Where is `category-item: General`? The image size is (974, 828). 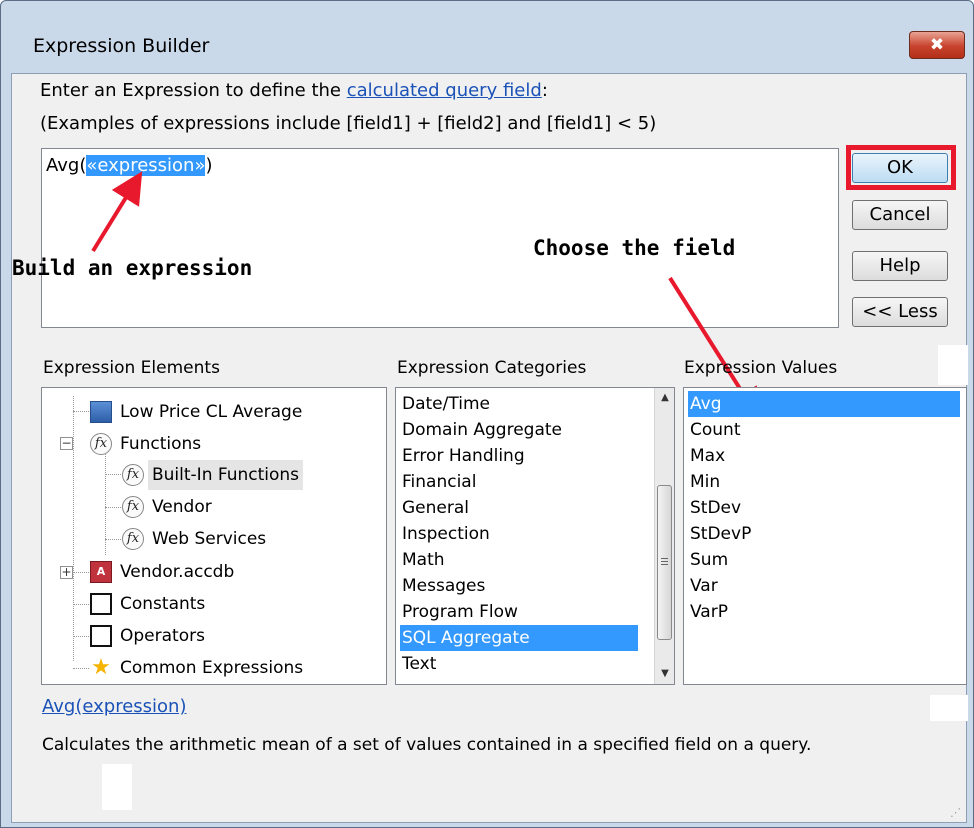
category-item: General is located at coordinates (525, 508).